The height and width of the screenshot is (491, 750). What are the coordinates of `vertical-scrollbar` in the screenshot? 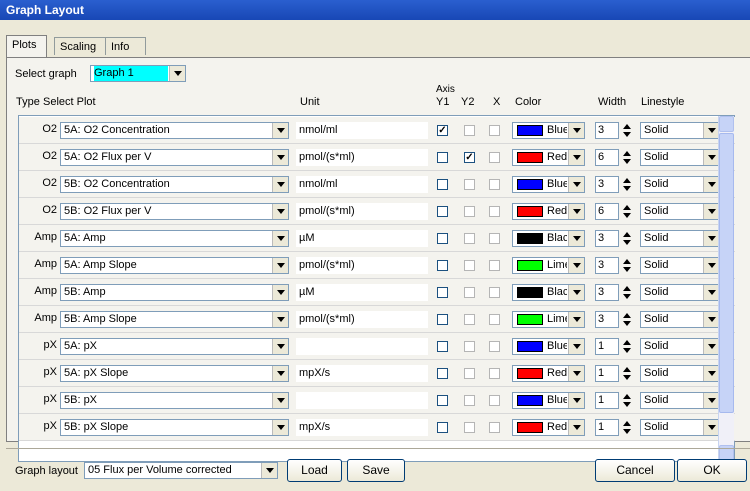 It's located at (726, 288).